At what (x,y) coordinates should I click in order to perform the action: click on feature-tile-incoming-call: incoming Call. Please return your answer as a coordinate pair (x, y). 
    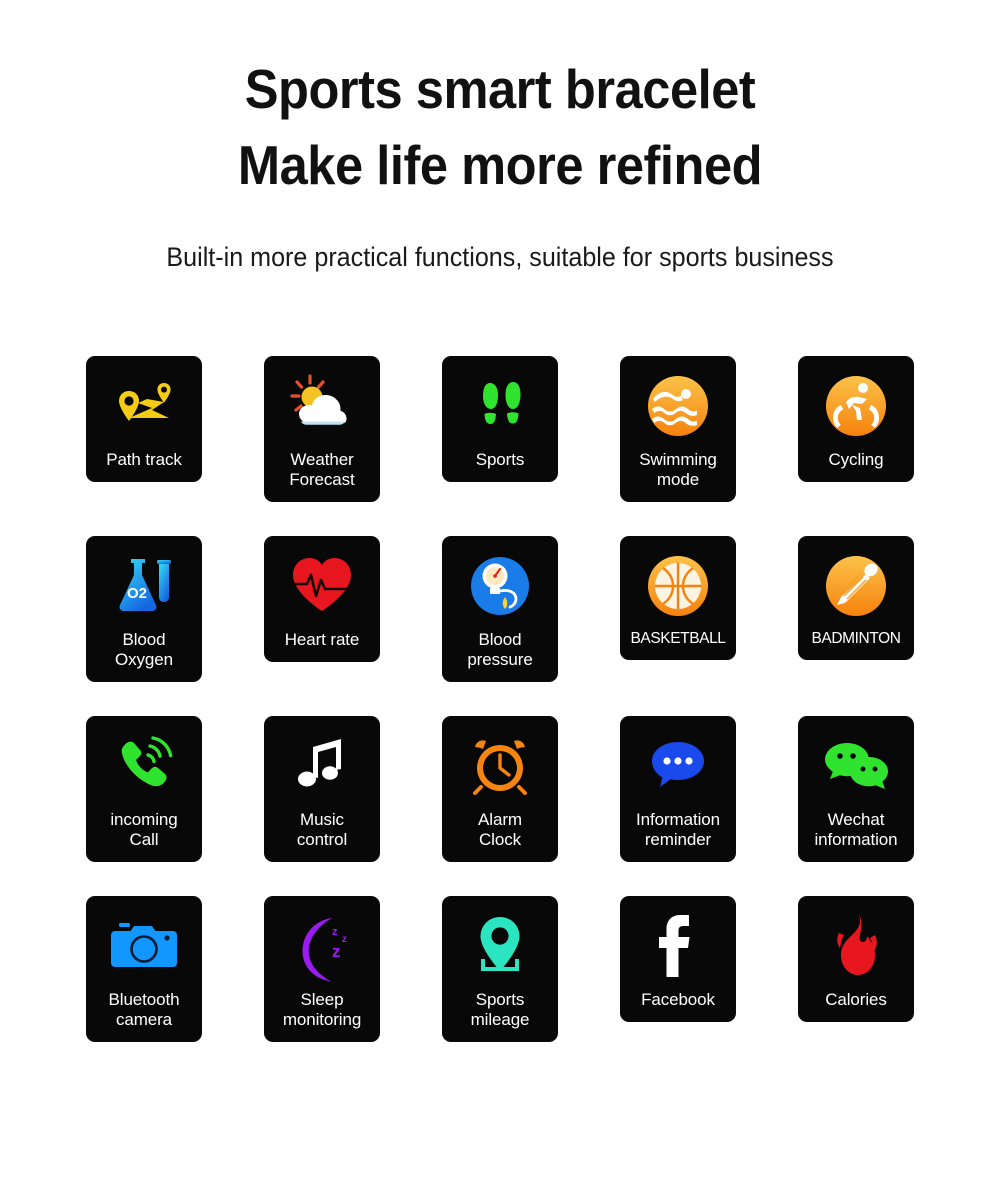
    Looking at the image, I should click on (144, 789).